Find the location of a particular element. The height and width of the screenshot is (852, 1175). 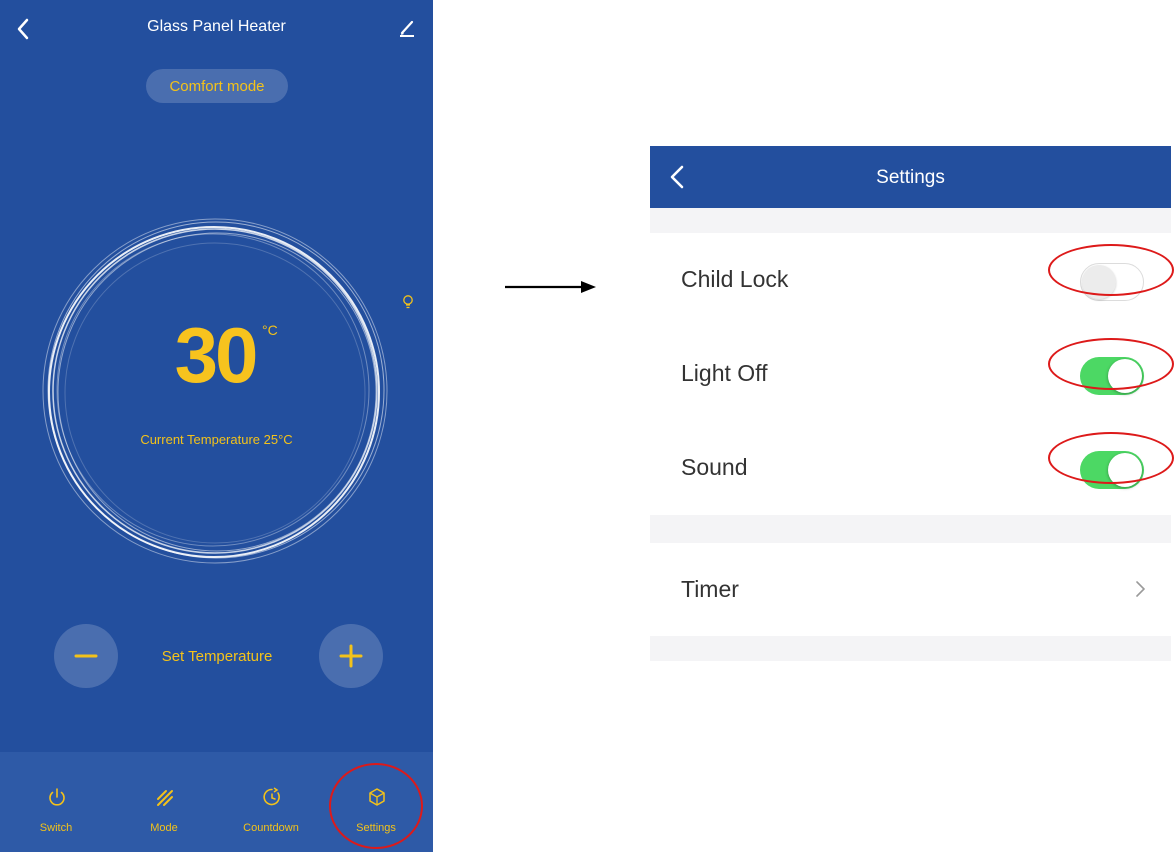

chevron-right-icon is located at coordinates (1140, 589).